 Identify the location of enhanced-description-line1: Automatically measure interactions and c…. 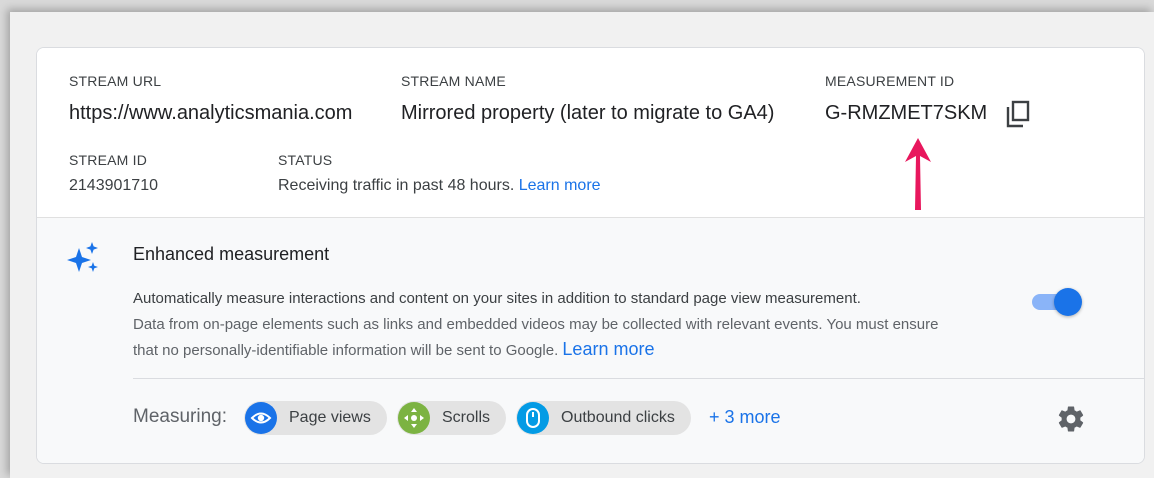
(497, 298).